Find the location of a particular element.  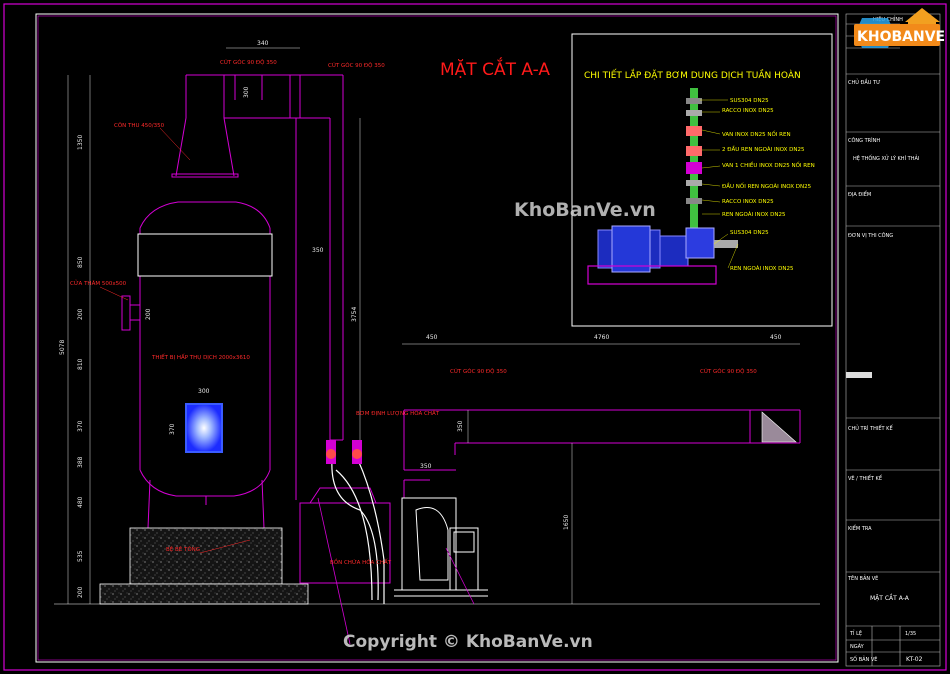

dim-inspection-200: 200 is located at coordinates (148, 314).